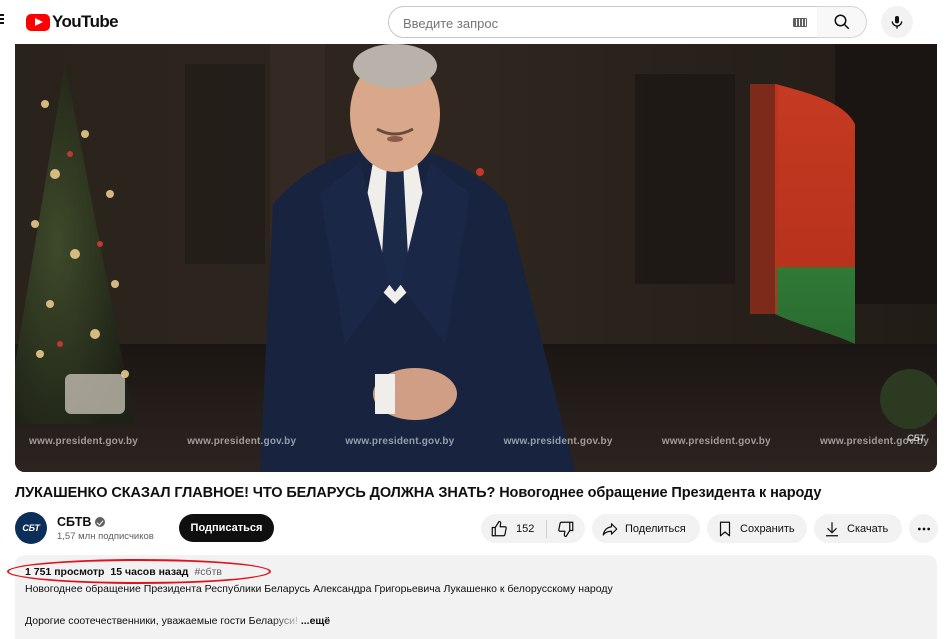 This screenshot has height=639, width=948. What do you see at coordinates (226, 528) in the screenshot?
I see `subscribe-button: Подписаться` at bounding box center [226, 528].